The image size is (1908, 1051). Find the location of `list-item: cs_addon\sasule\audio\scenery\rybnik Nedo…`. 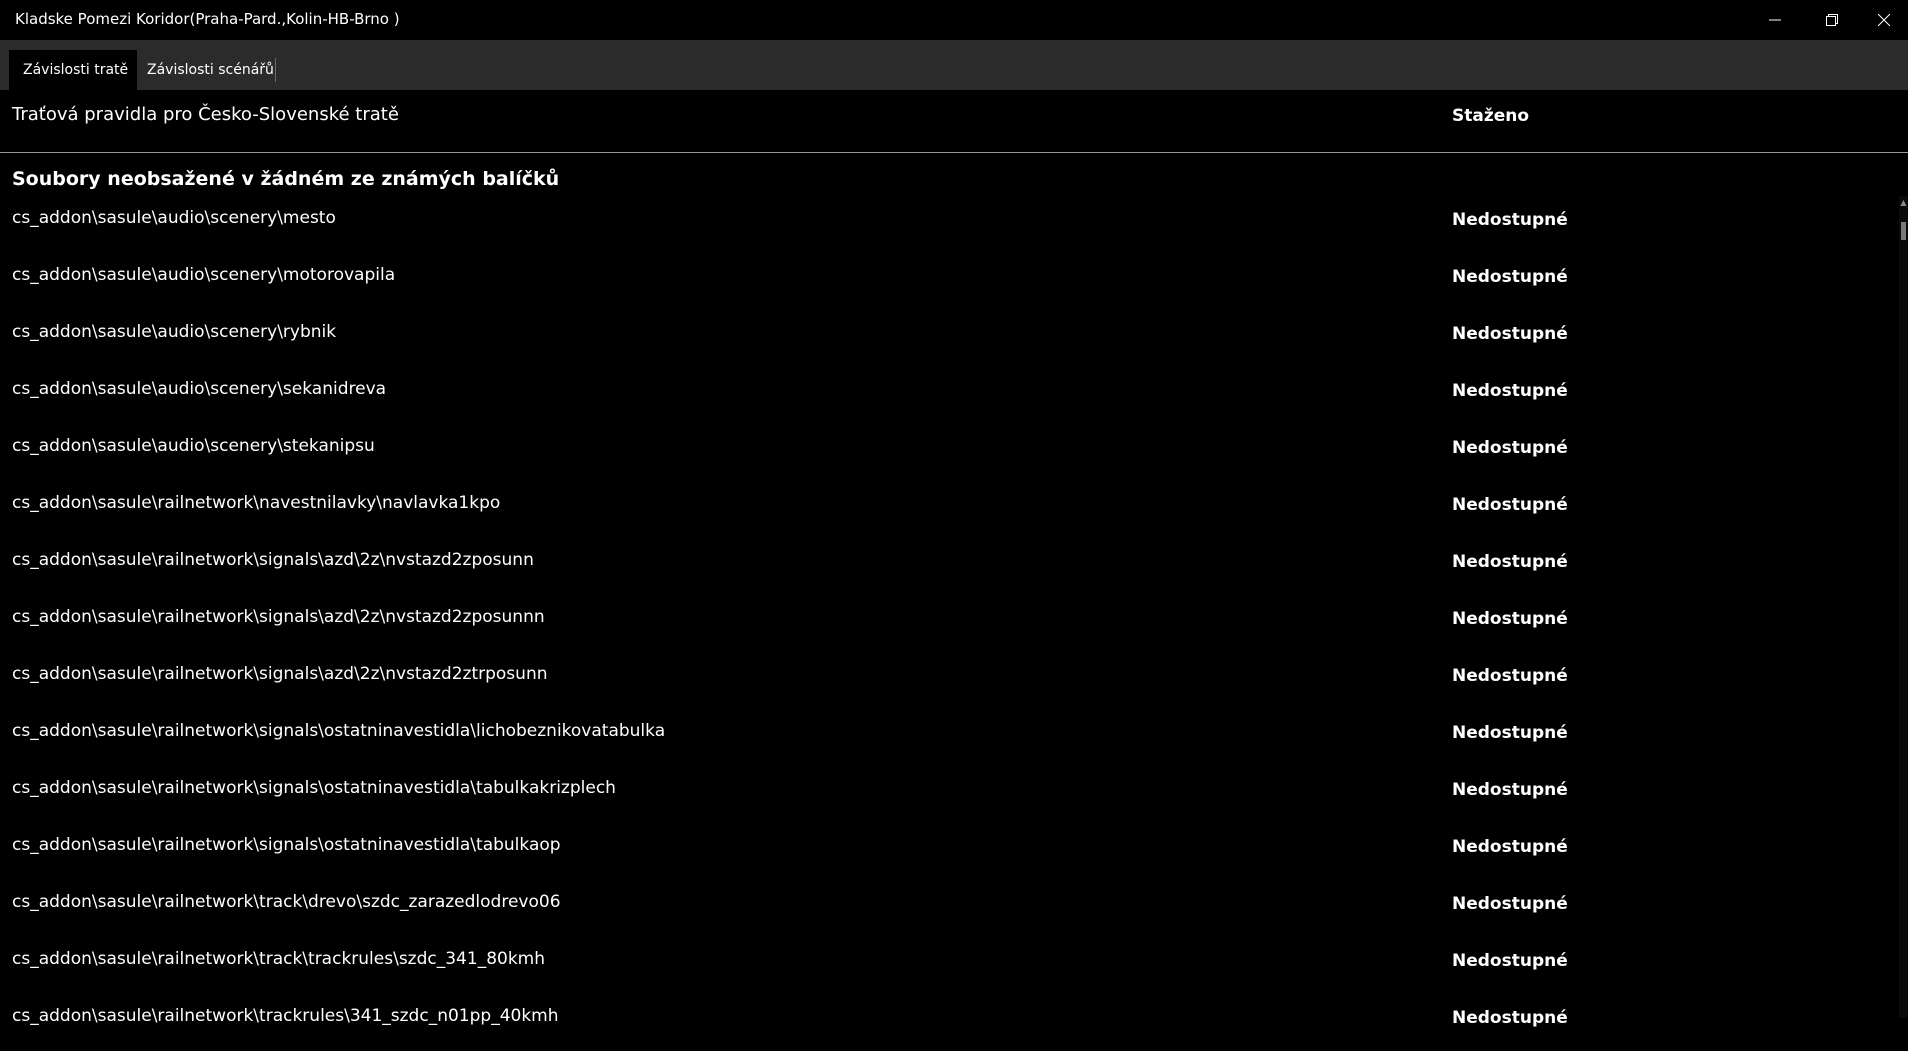

list-item: cs_addon\sasule\audio\scenery\rybnik Nedo… is located at coordinates (950, 338).